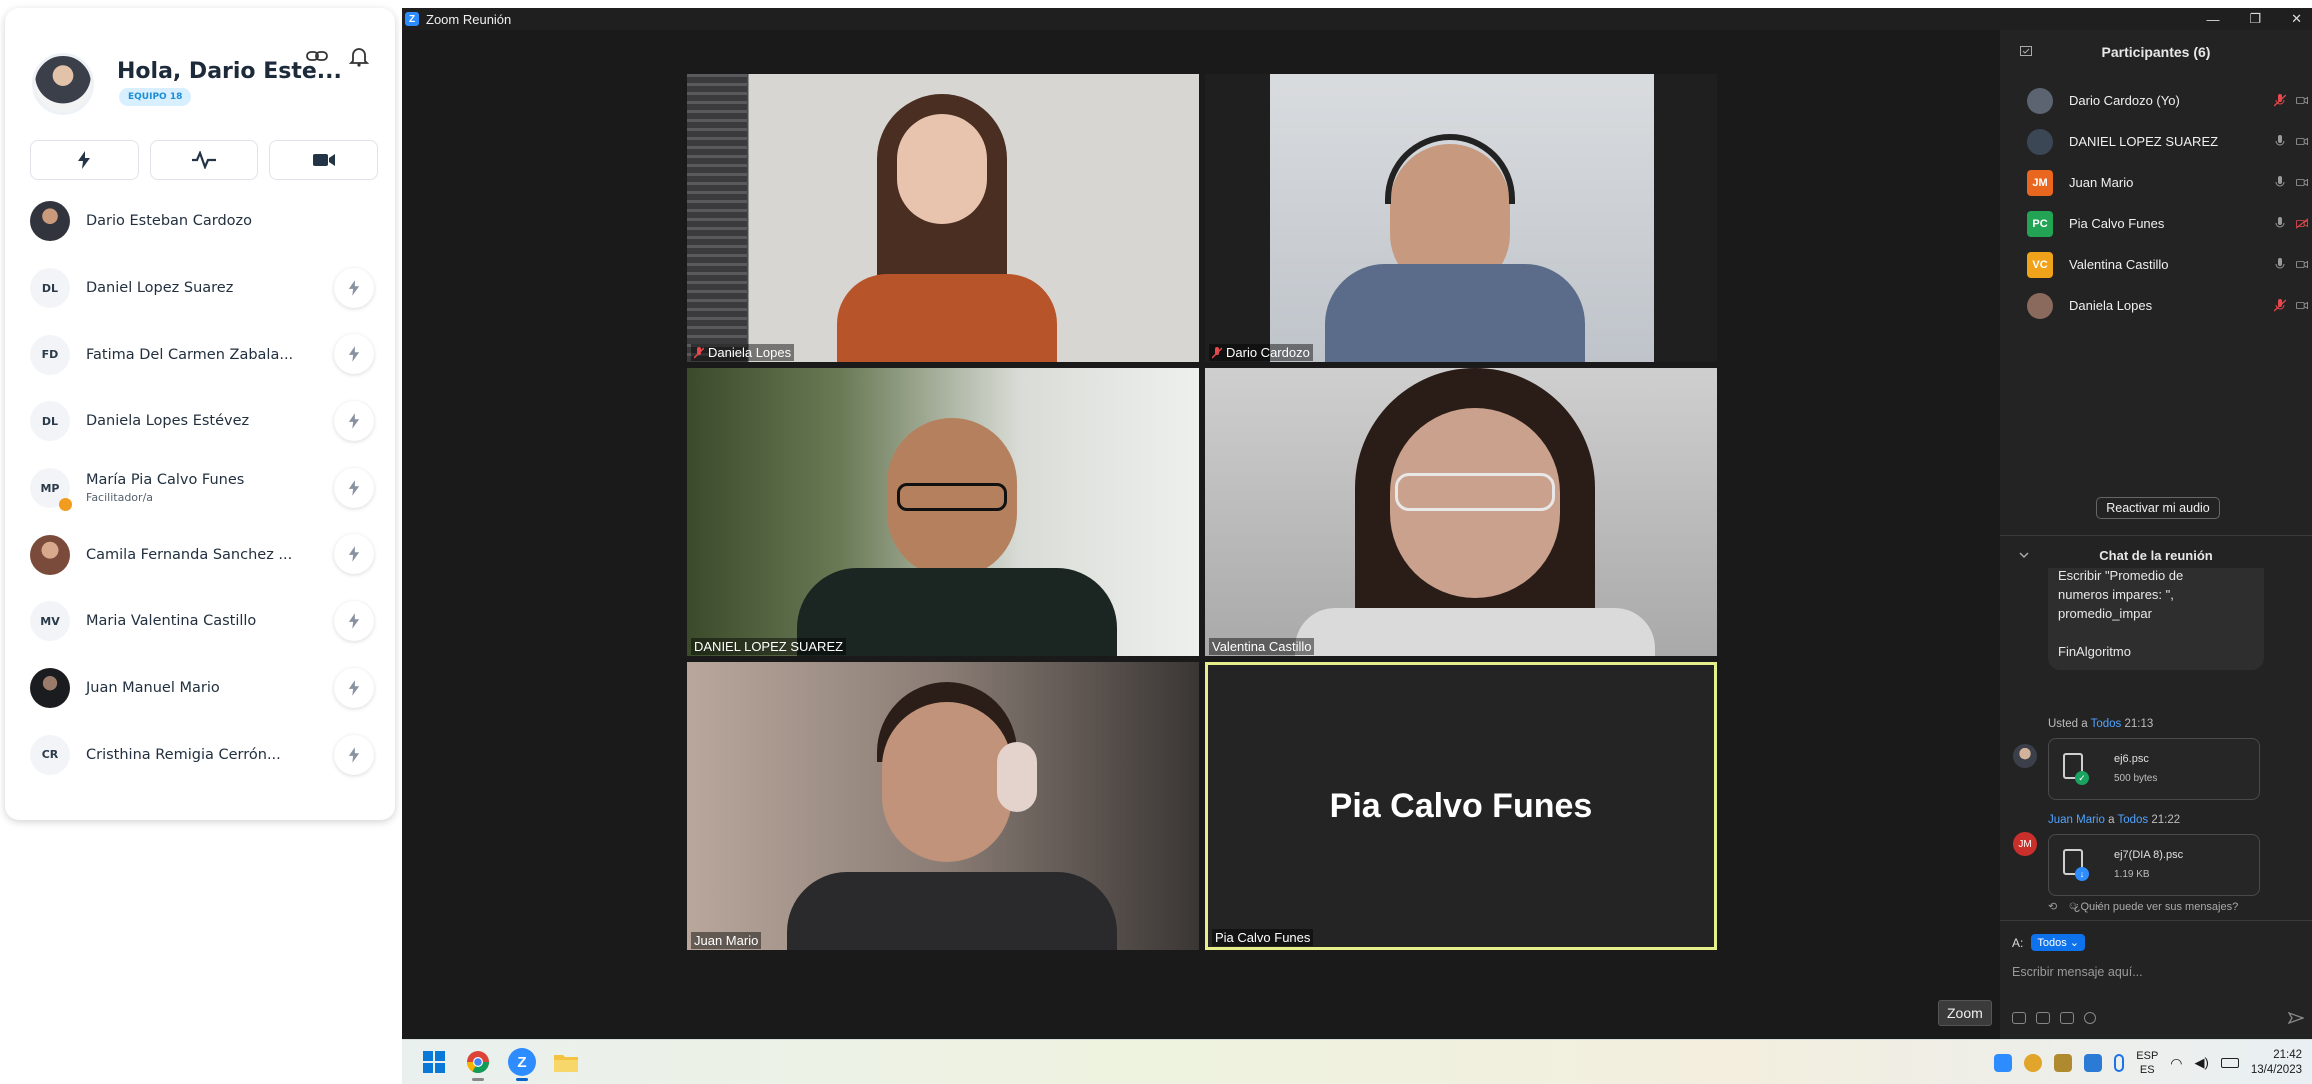  Describe the element at coordinates (2158, 508) in the screenshot. I see `unmute-button: Reactivar mi audio` at that location.